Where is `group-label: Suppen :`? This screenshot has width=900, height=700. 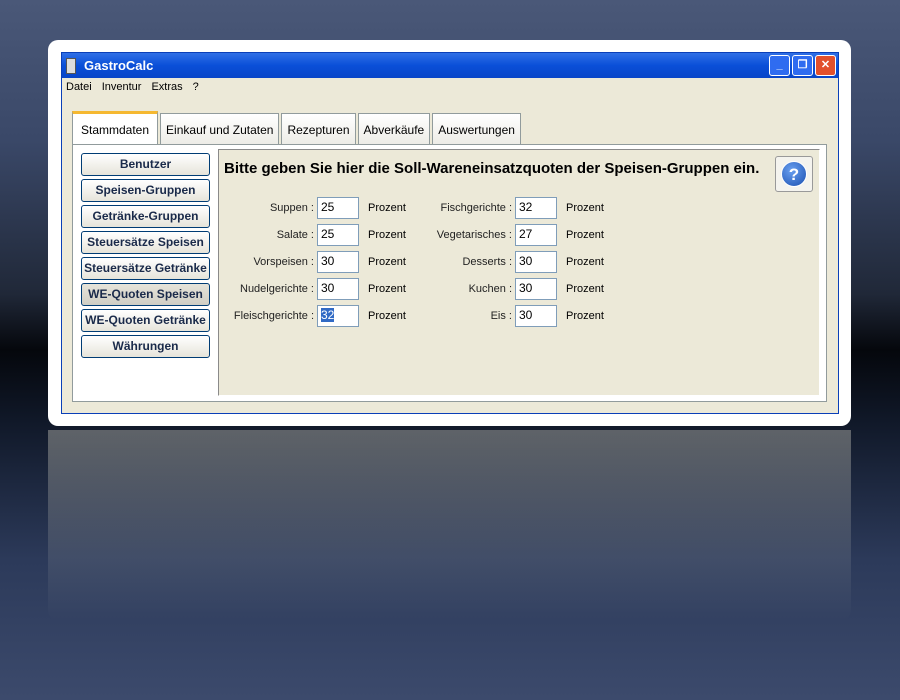
group-label: Suppen : is located at coordinates (291, 208).